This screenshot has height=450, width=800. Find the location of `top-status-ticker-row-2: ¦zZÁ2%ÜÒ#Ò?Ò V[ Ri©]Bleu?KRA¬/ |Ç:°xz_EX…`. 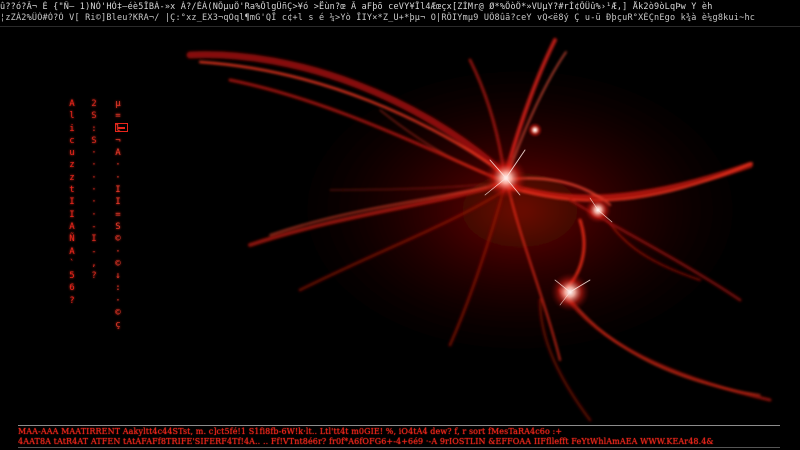

top-status-ticker-row-2: ¦zZÁ2%ÜÒ#Ò?Ò V[ Ri©]Bleu?KRA¬/ |Ç:°xz_EX… is located at coordinates (378, 18).